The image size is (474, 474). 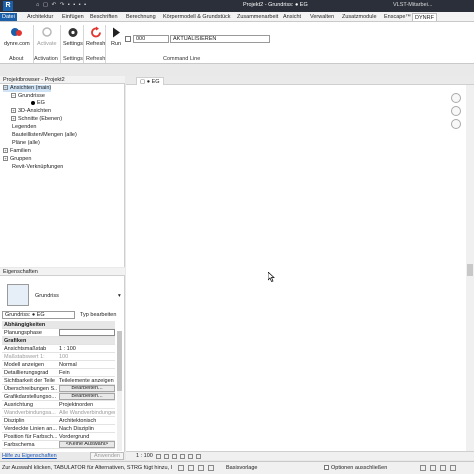 I want to click on edit-type-button: Typ bearbeiten, so click(x=101, y=315).